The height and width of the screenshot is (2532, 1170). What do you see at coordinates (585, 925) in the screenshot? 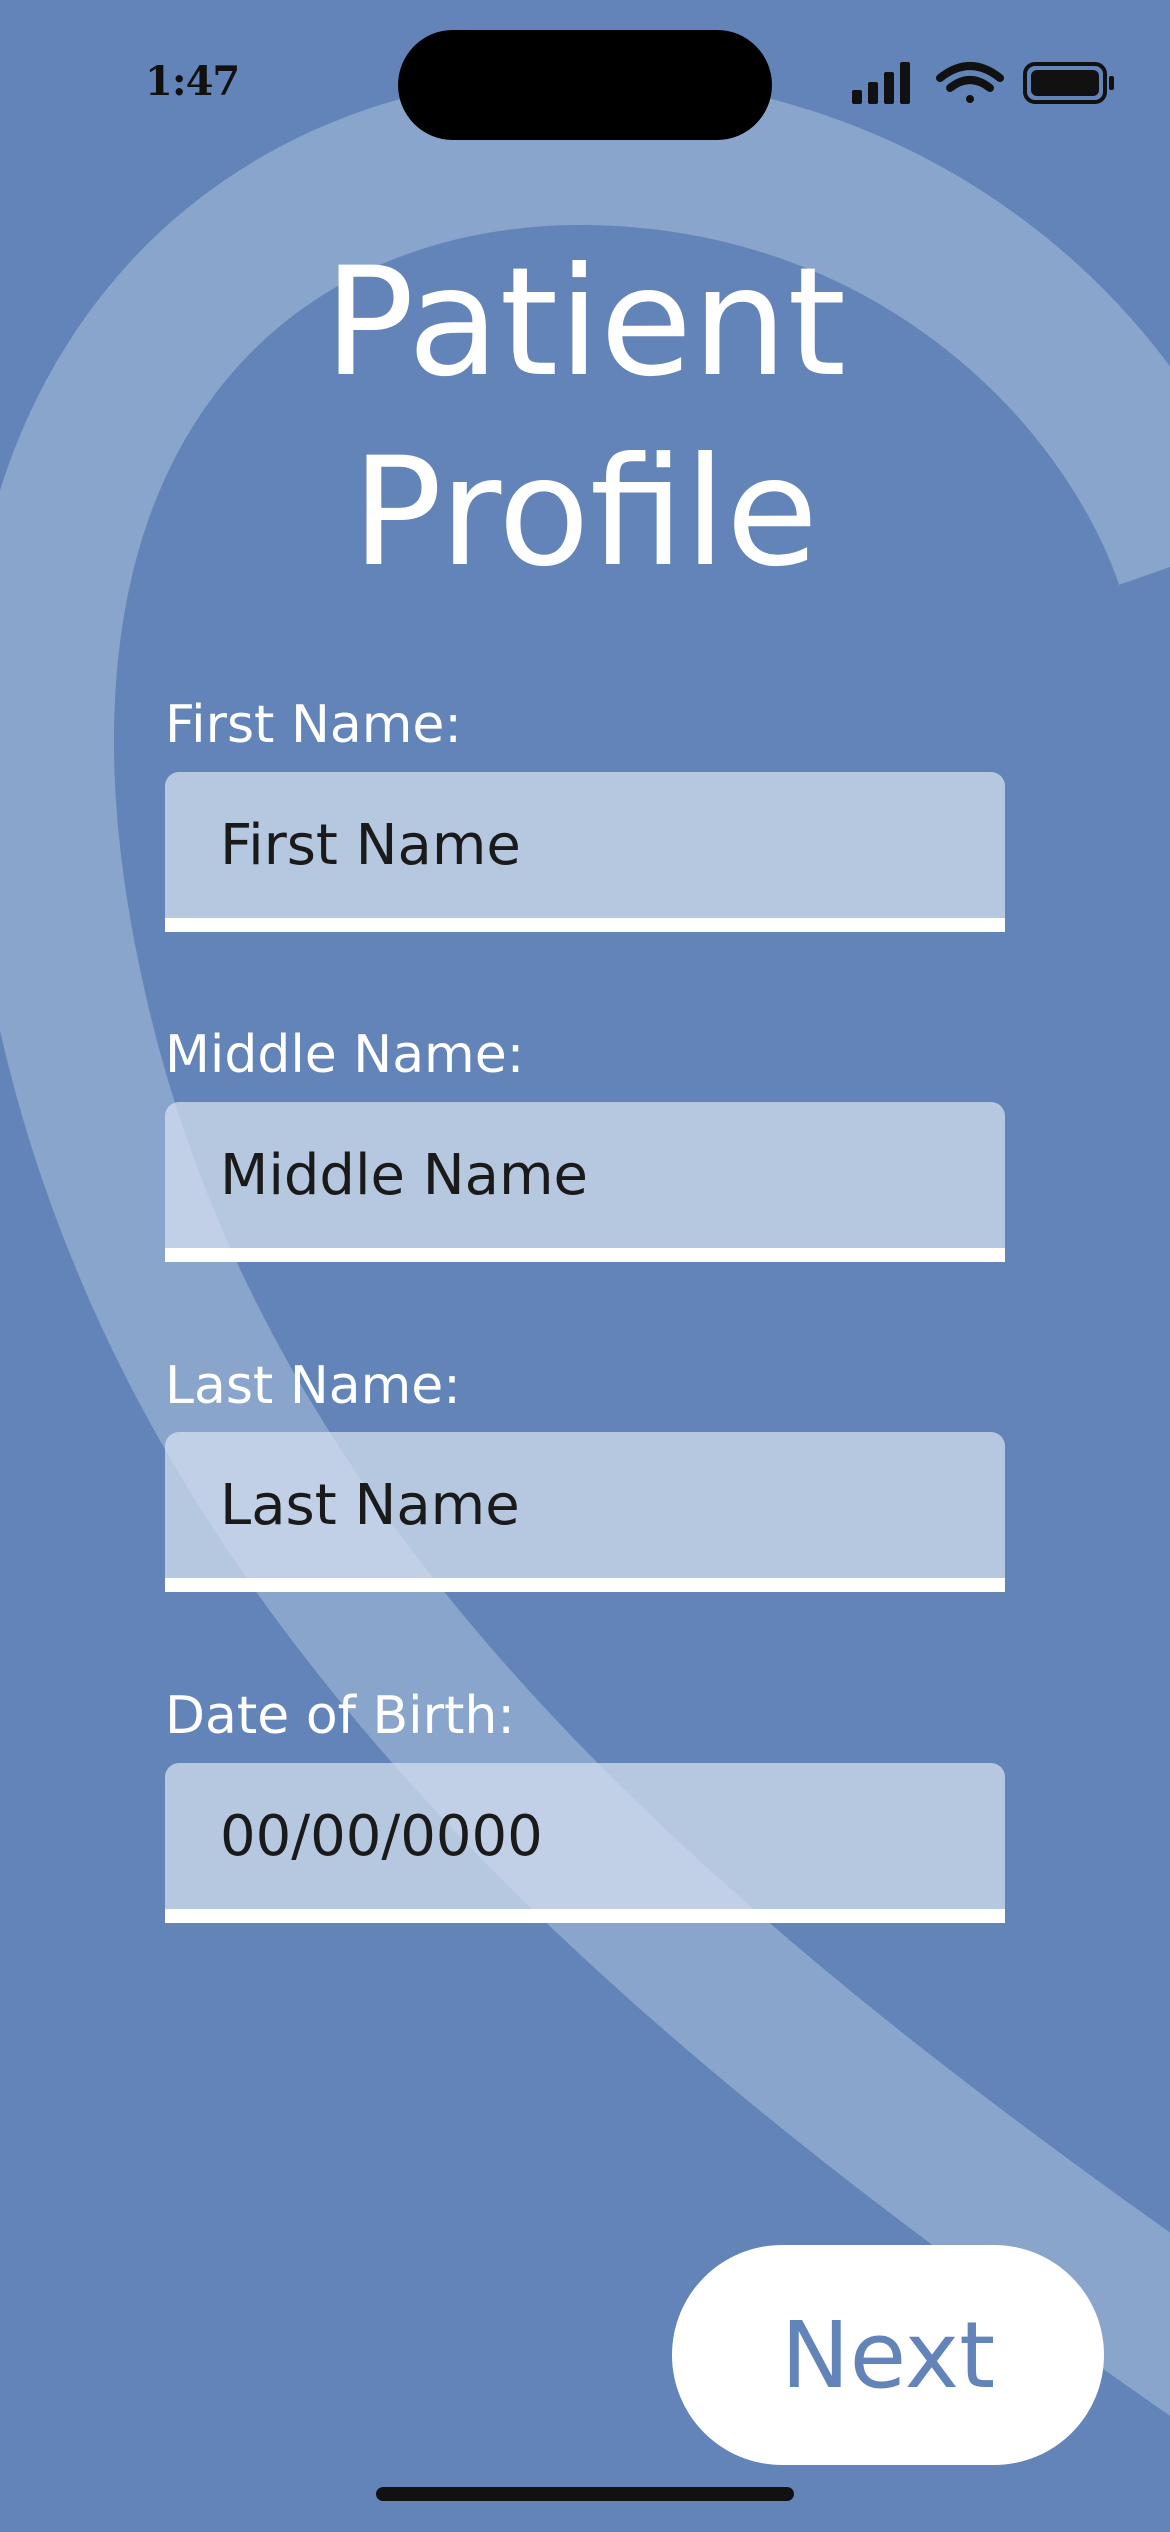
I see `first-name-underline` at bounding box center [585, 925].